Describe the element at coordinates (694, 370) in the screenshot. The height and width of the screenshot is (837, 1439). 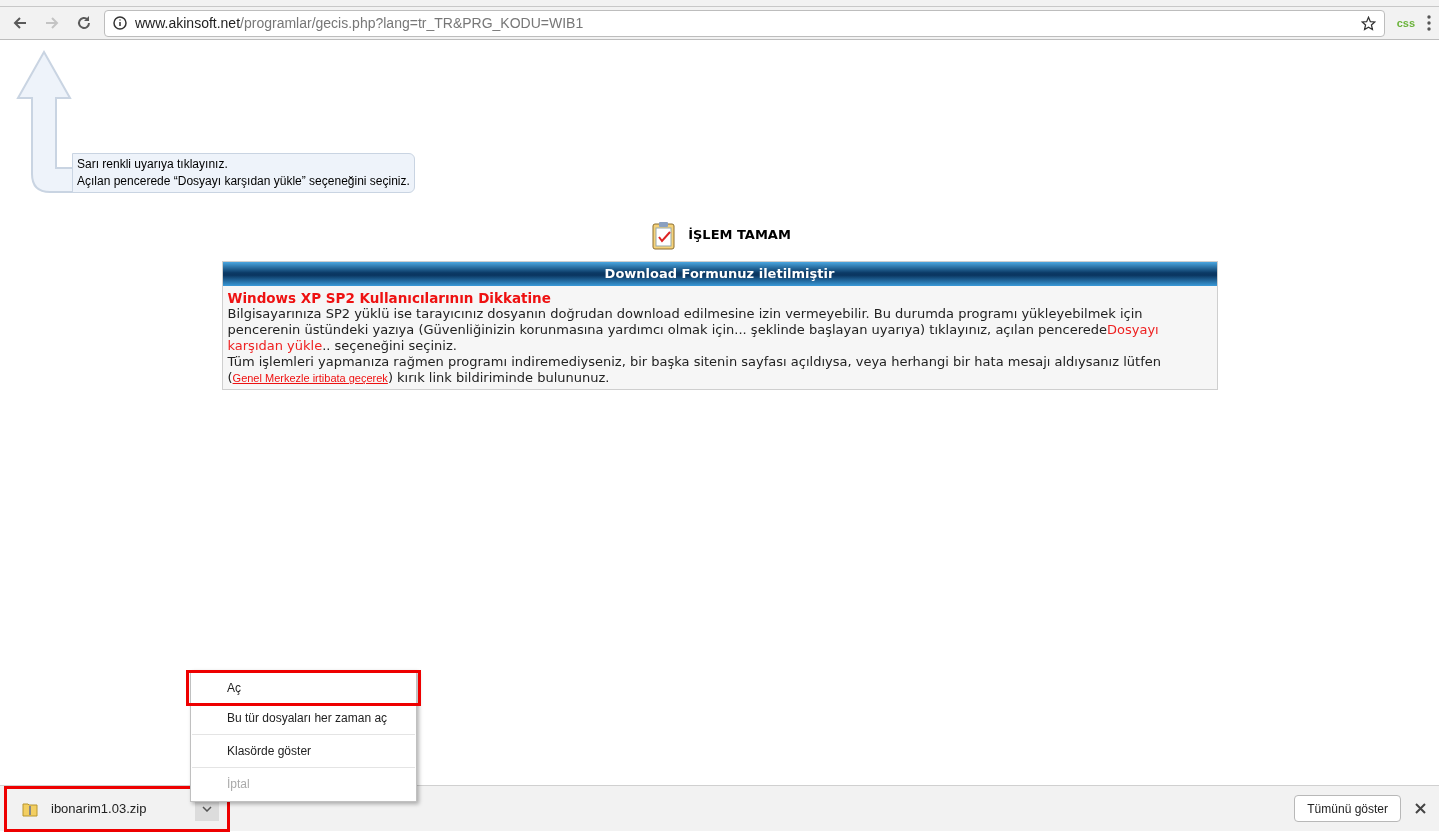
I see `support-paragraph: Tüm işlemleri yapmanıza rağmen programı indiremediyseniz, bir başka sitenin sayfası açıldıysa, veya herhangi bir hata mesajı aldıysanız lütfen (Genel Merkezle irtibata geçerek) kırık link bildiriminde bulununuz.` at that location.